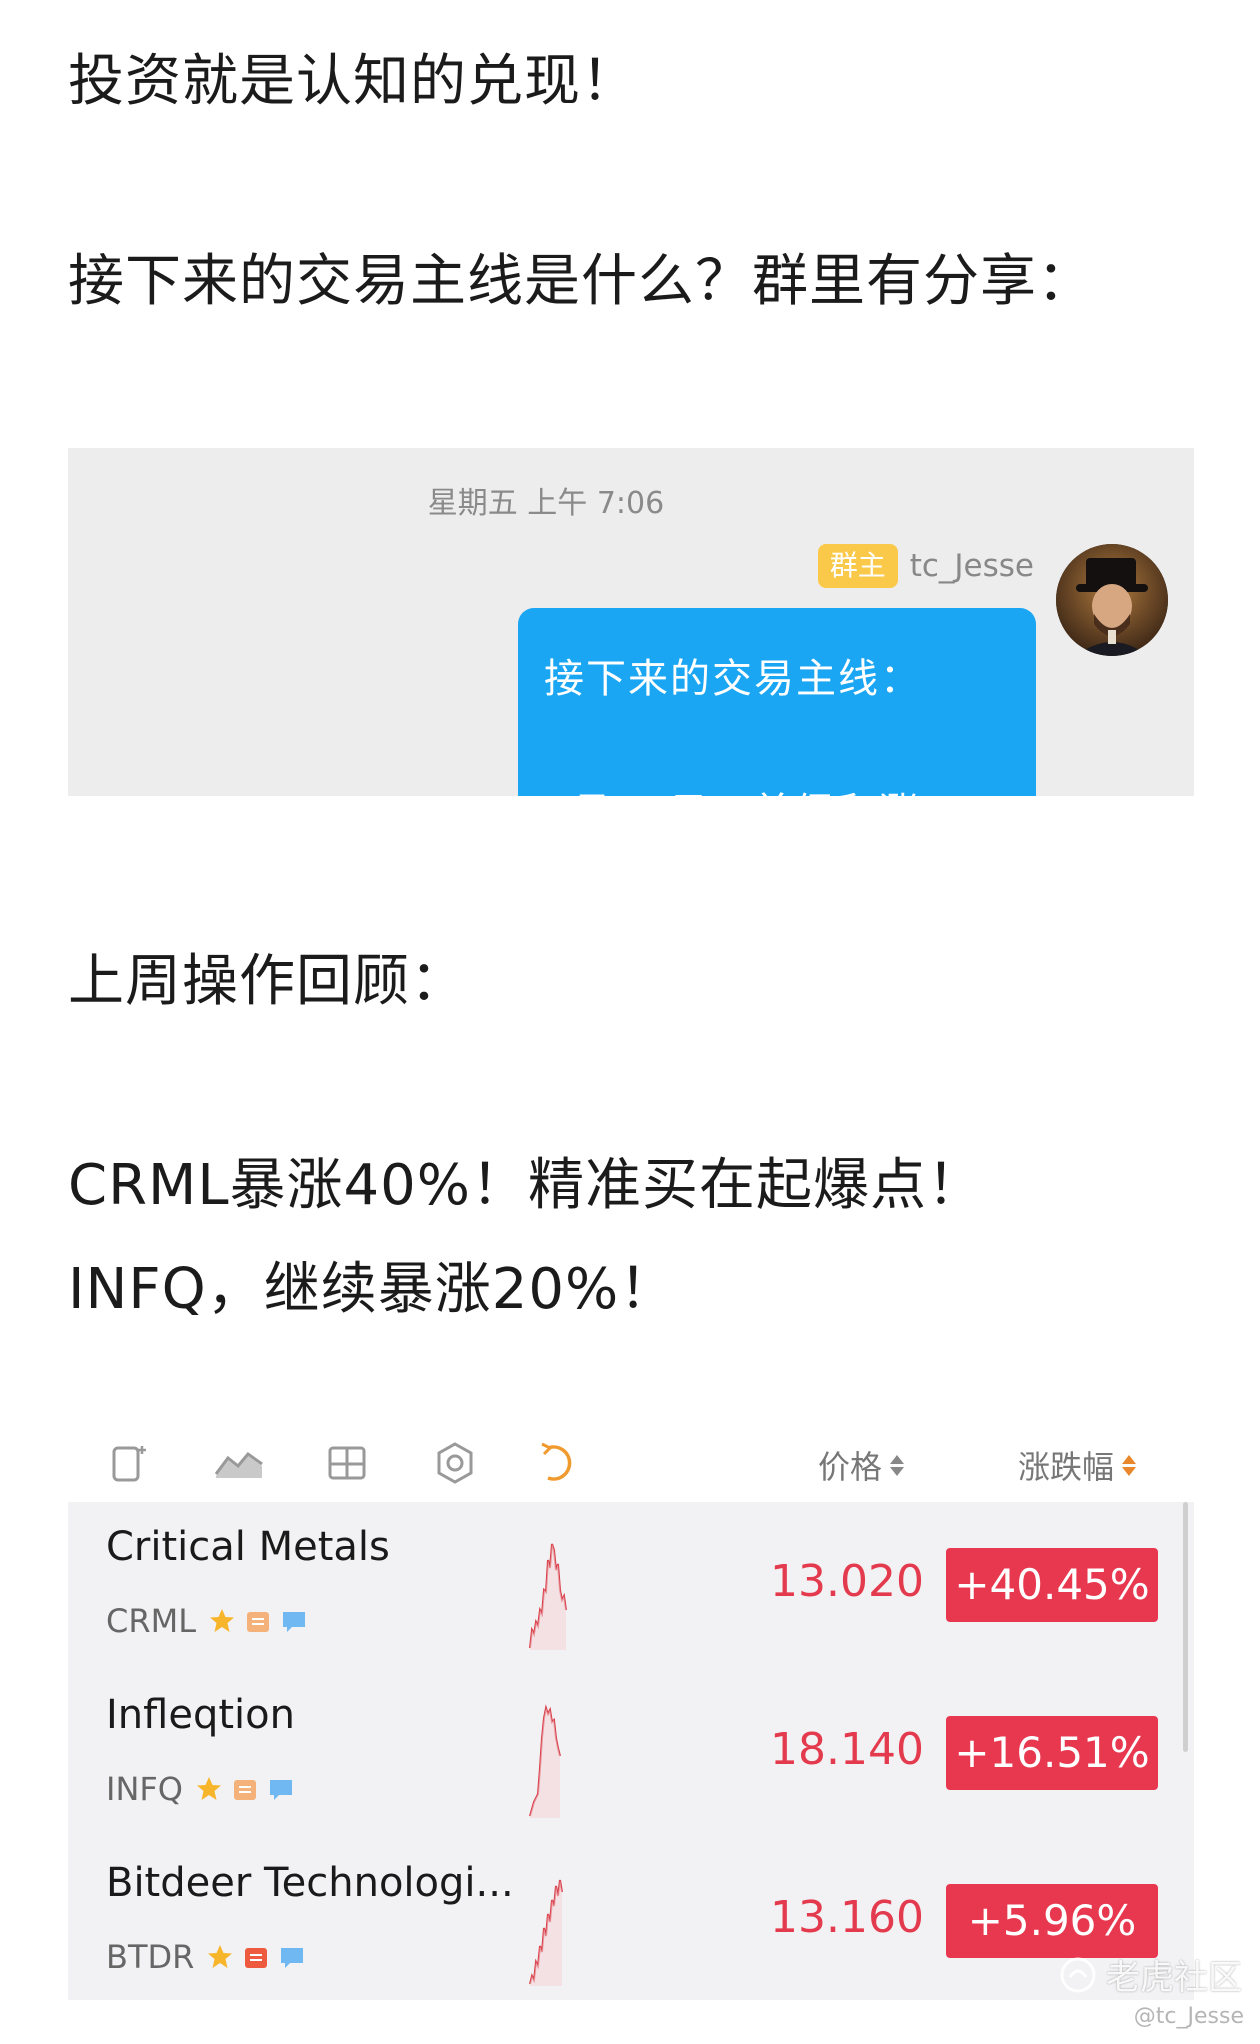 The image size is (1260, 2044). What do you see at coordinates (631, 1465) in the screenshot?
I see `watchlist-toolbar: 价格 涨跌幅` at bounding box center [631, 1465].